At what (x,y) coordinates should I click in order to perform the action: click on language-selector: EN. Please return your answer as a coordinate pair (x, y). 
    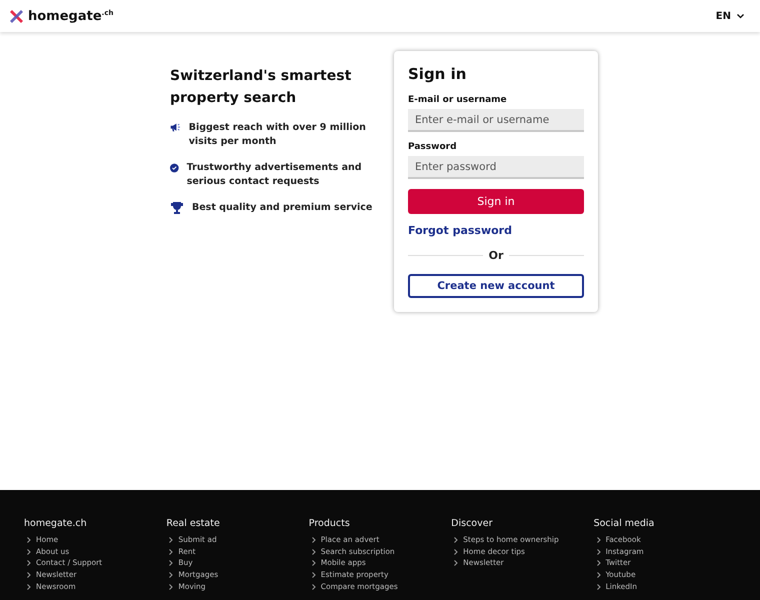
    Looking at the image, I should click on (730, 16).